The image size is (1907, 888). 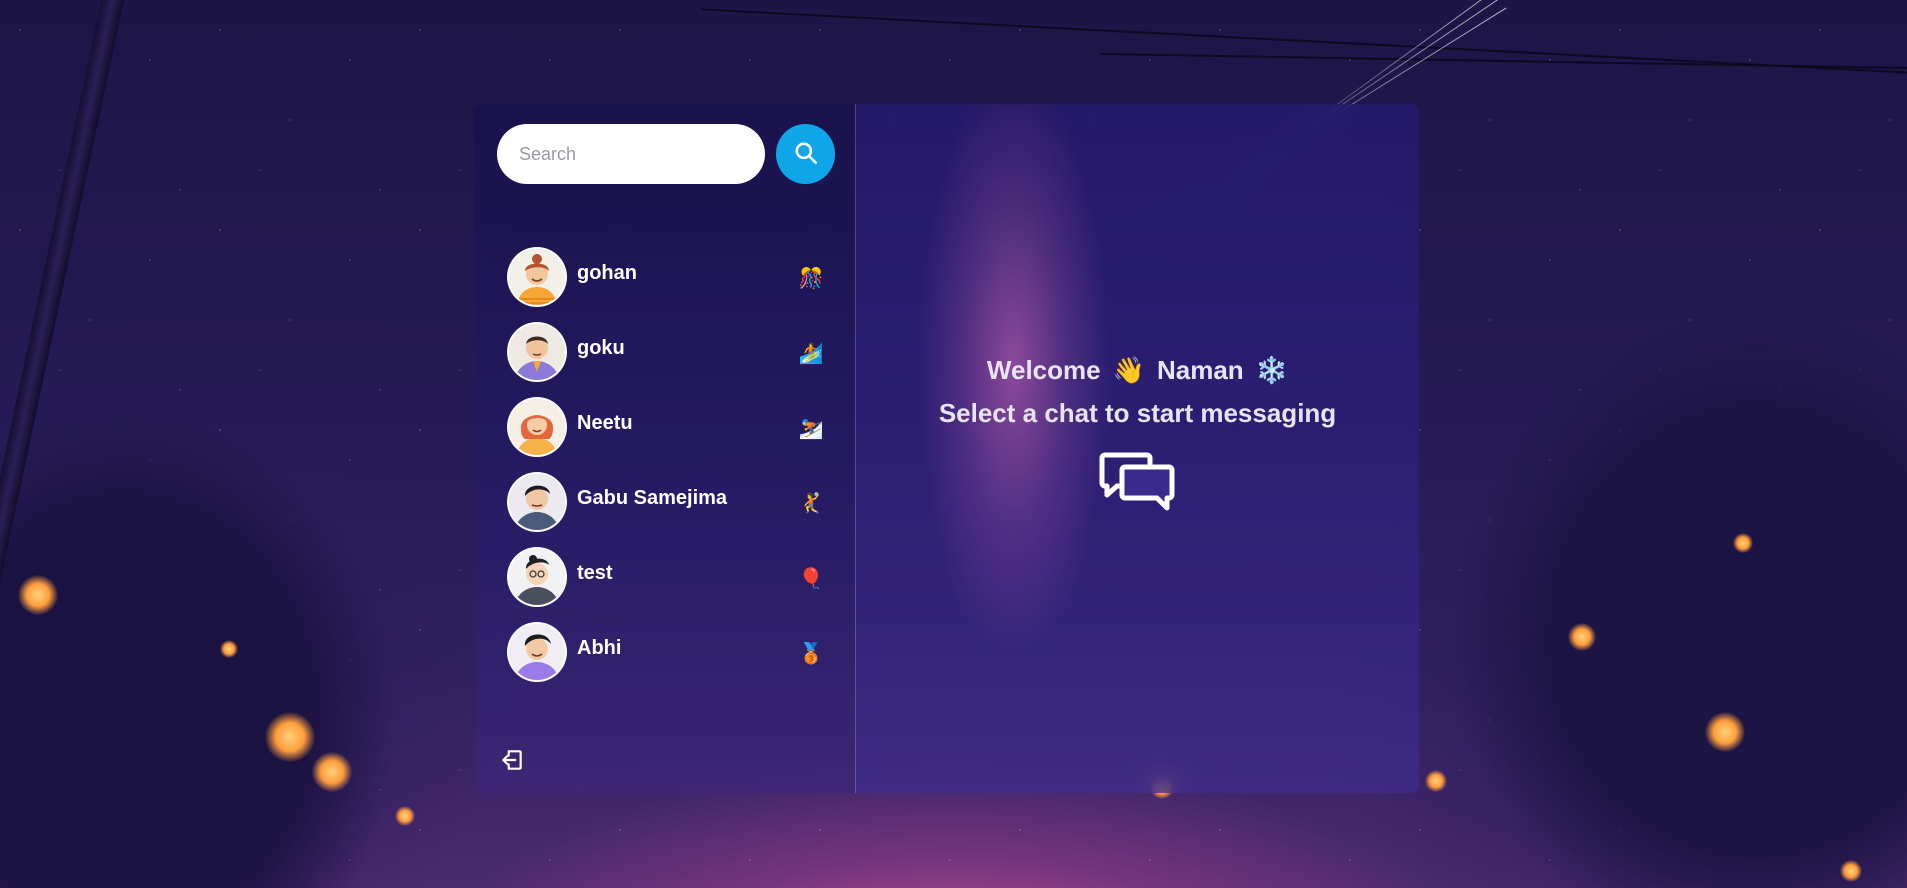 I want to click on conversation-name: Gabu Samejima, so click(x=652, y=498).